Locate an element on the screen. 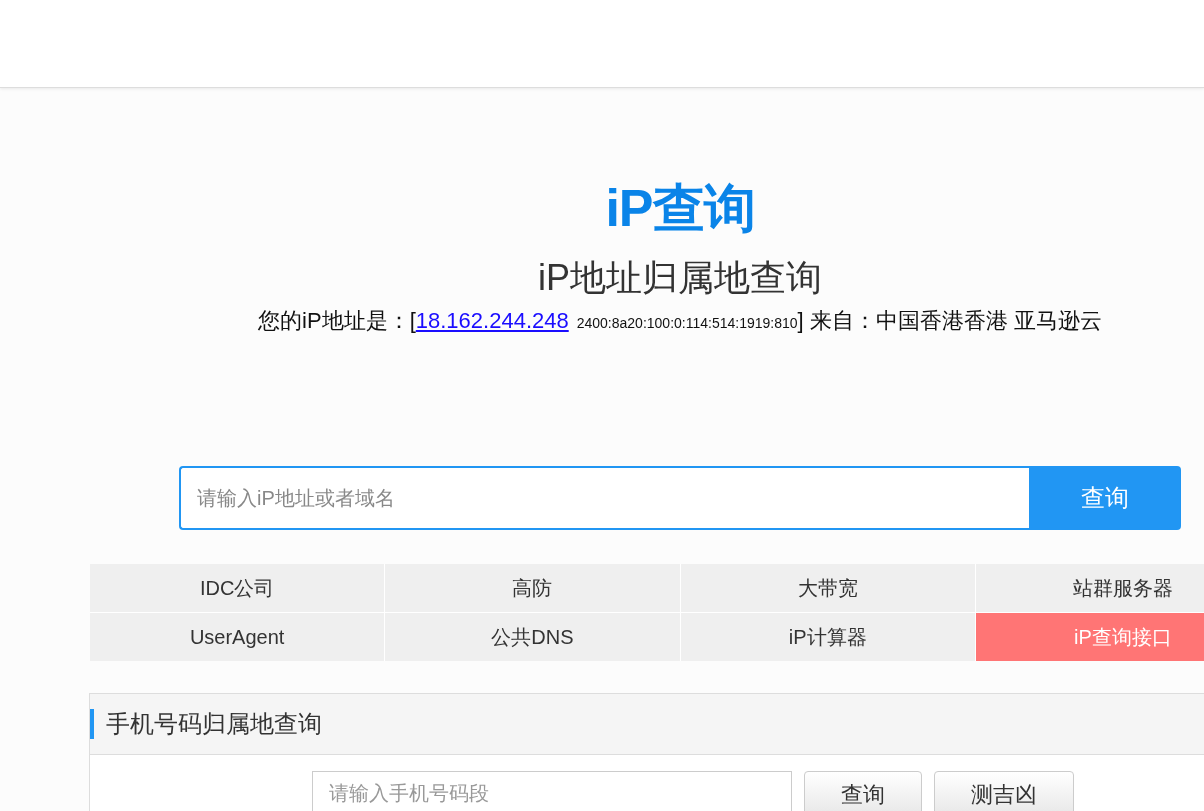 The height and width of the screenshot is (811, 1204). site-logo: iP查询 is located at coordinates (680, 208).